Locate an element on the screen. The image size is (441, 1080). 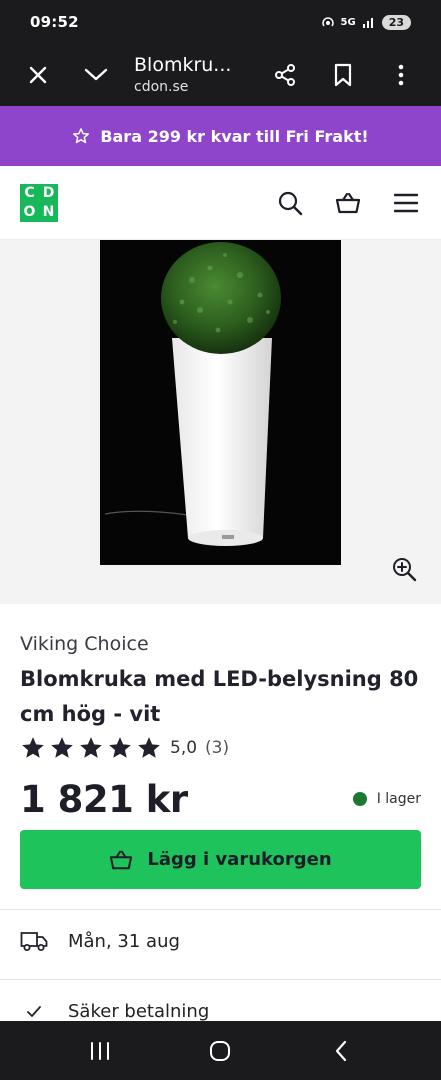
home-icon is located at coordinates (220, 1050).